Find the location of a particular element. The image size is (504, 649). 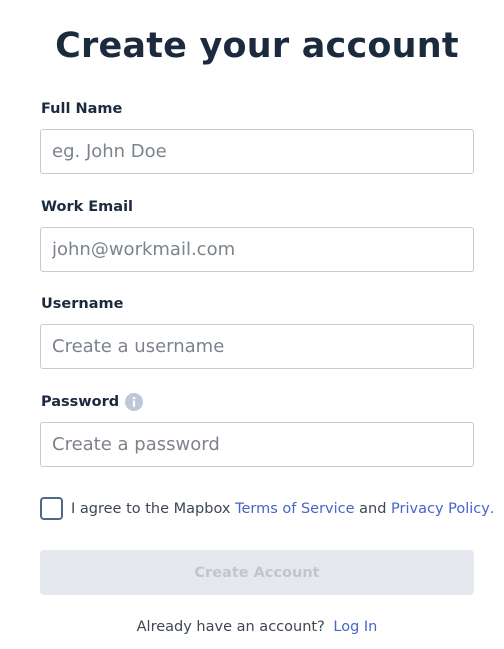

agreement-suffix: . is located at coordinates (492, 508).